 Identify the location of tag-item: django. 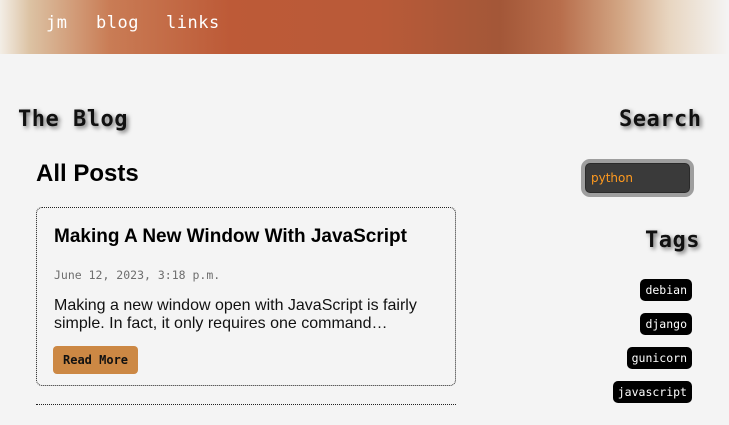
(652, 324).